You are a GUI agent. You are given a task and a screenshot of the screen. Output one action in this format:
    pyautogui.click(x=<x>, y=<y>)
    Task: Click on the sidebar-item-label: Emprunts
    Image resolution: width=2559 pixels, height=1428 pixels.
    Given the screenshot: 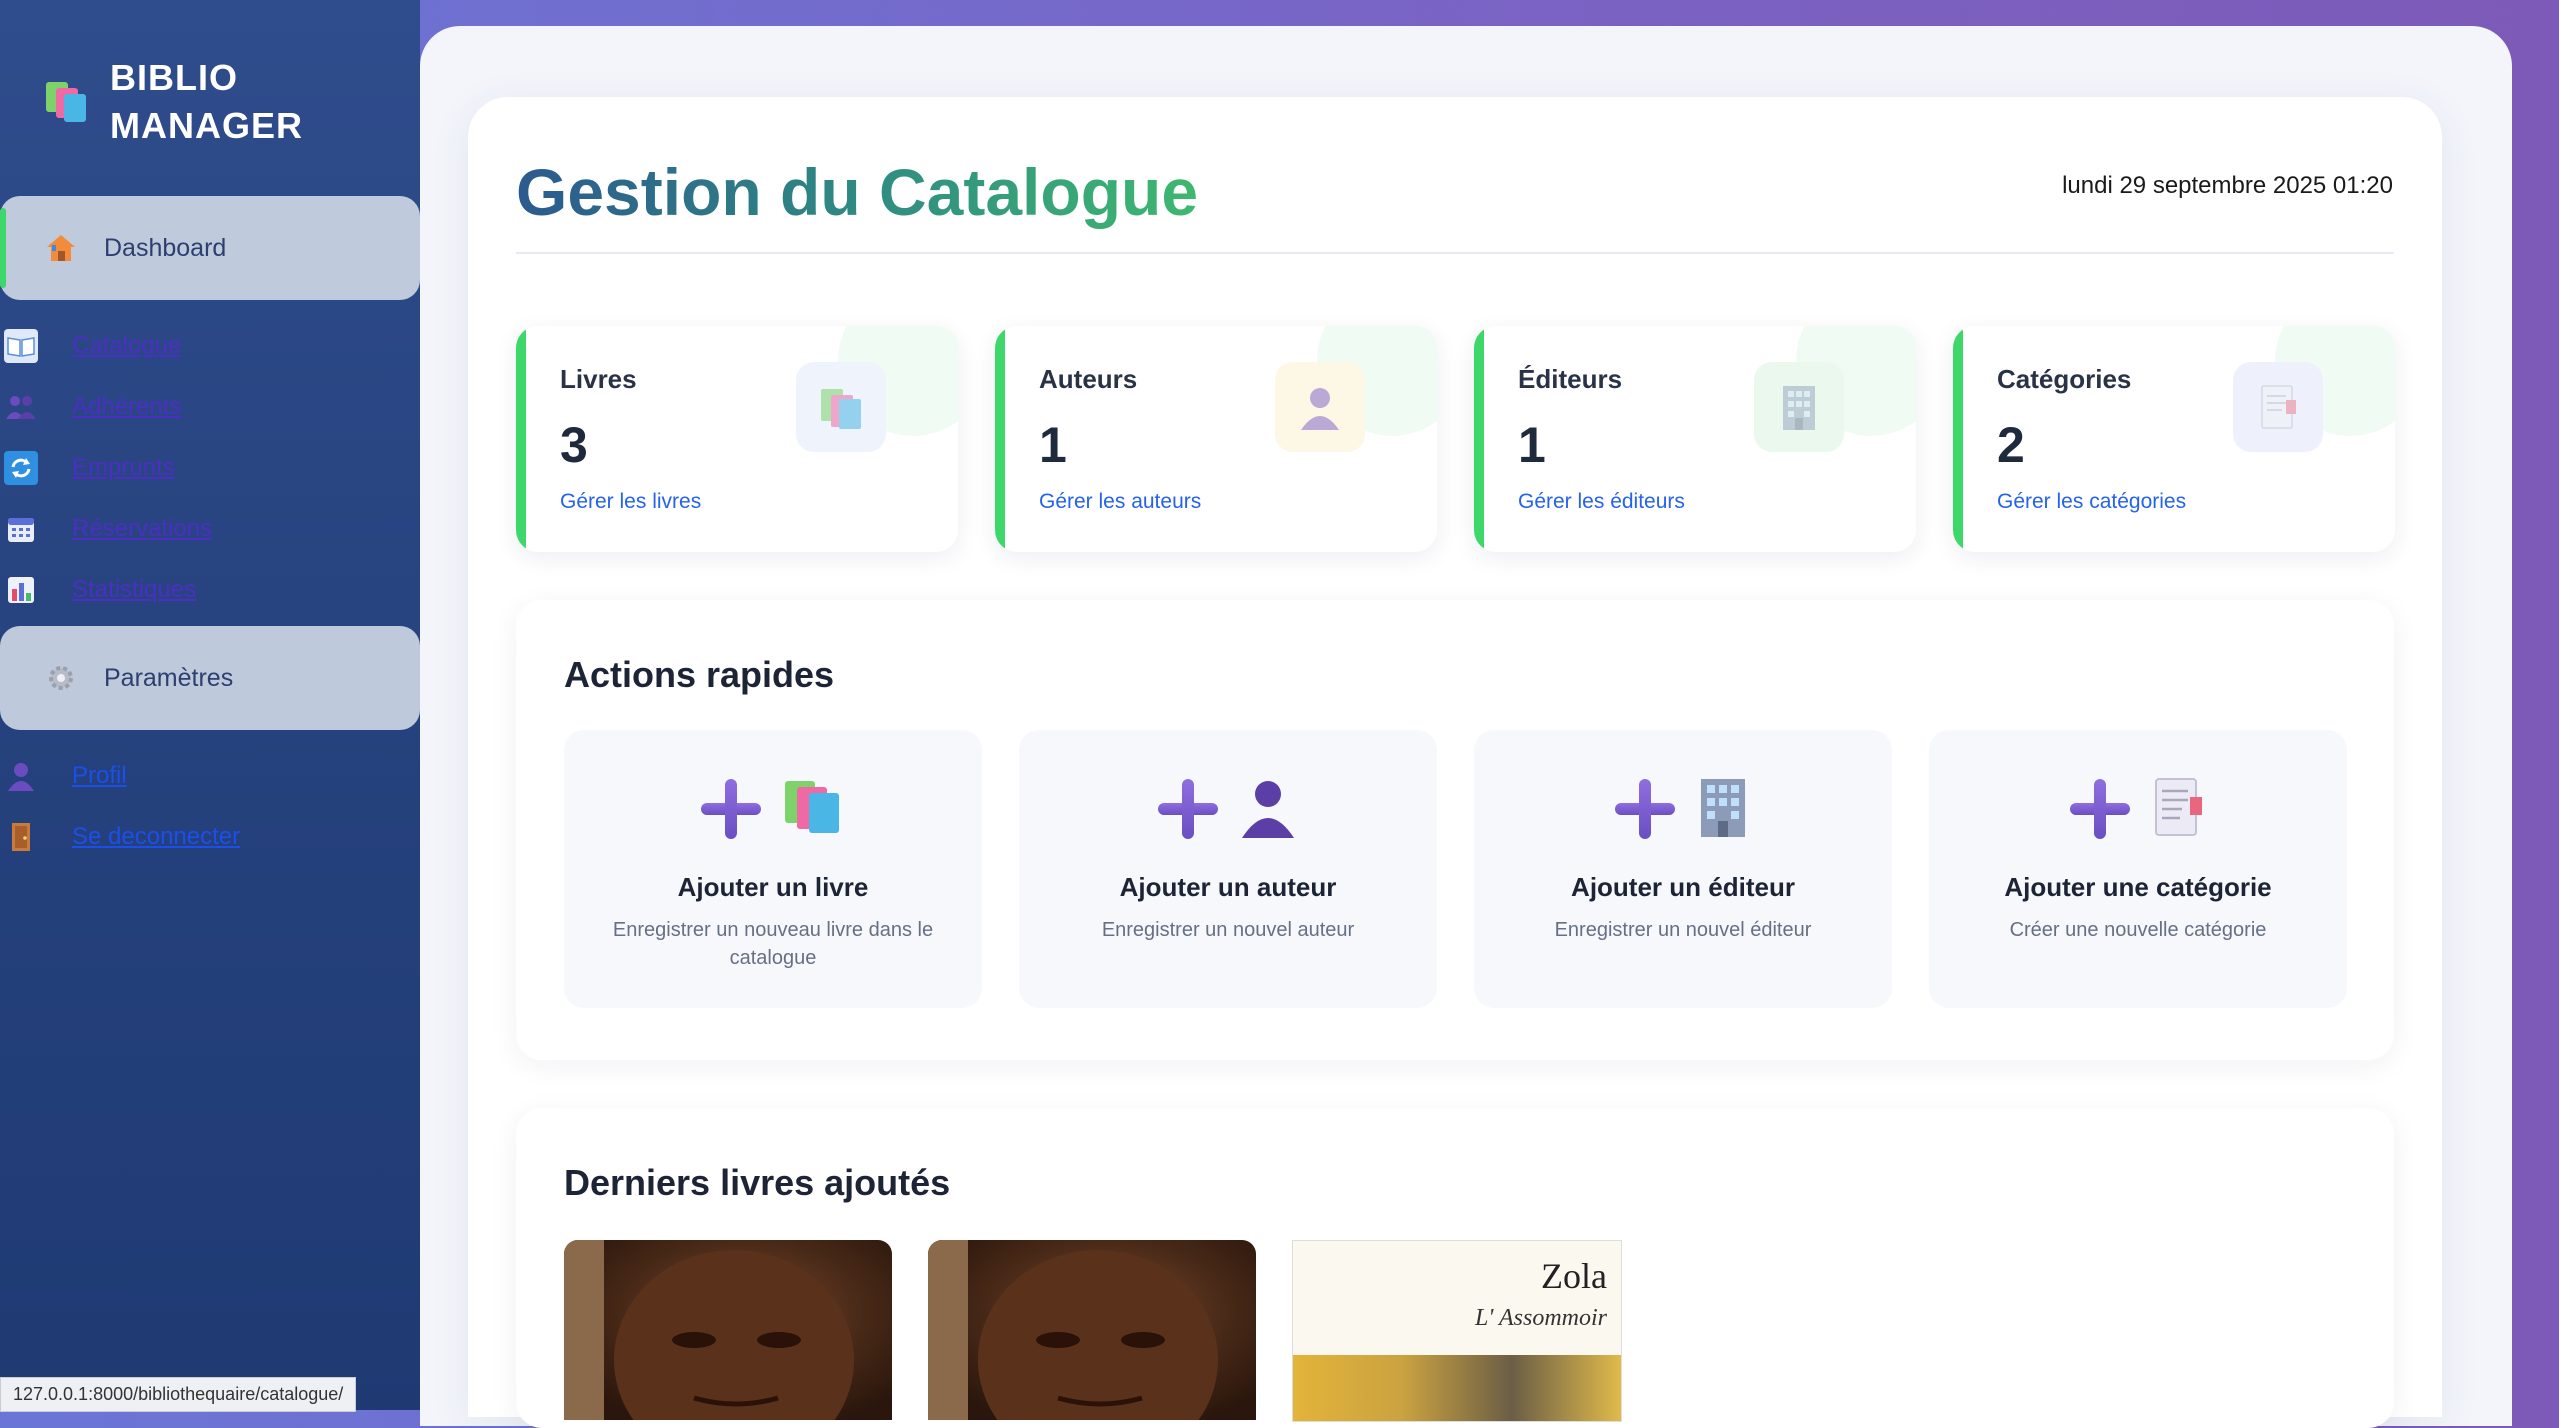 What is the action you would take?
    pyautogui.click(x=123, y=468)
    